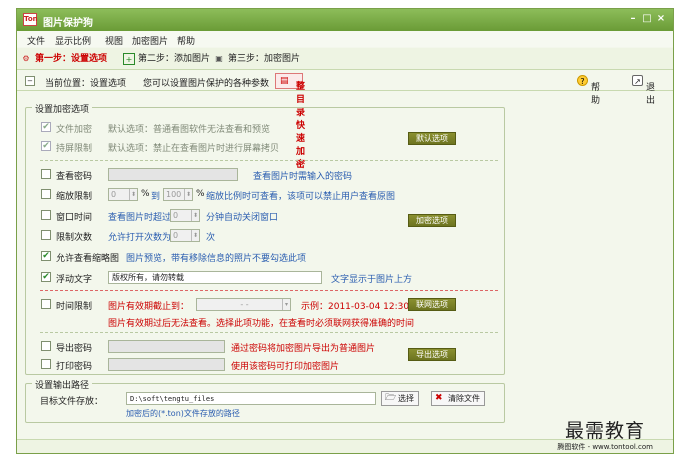 Image resolution: width=686 pixels, height=463 pixels. Describe the element at coordinates (74, 349) in the screenshot. I see `export-password-label: 导出密码` at that location.